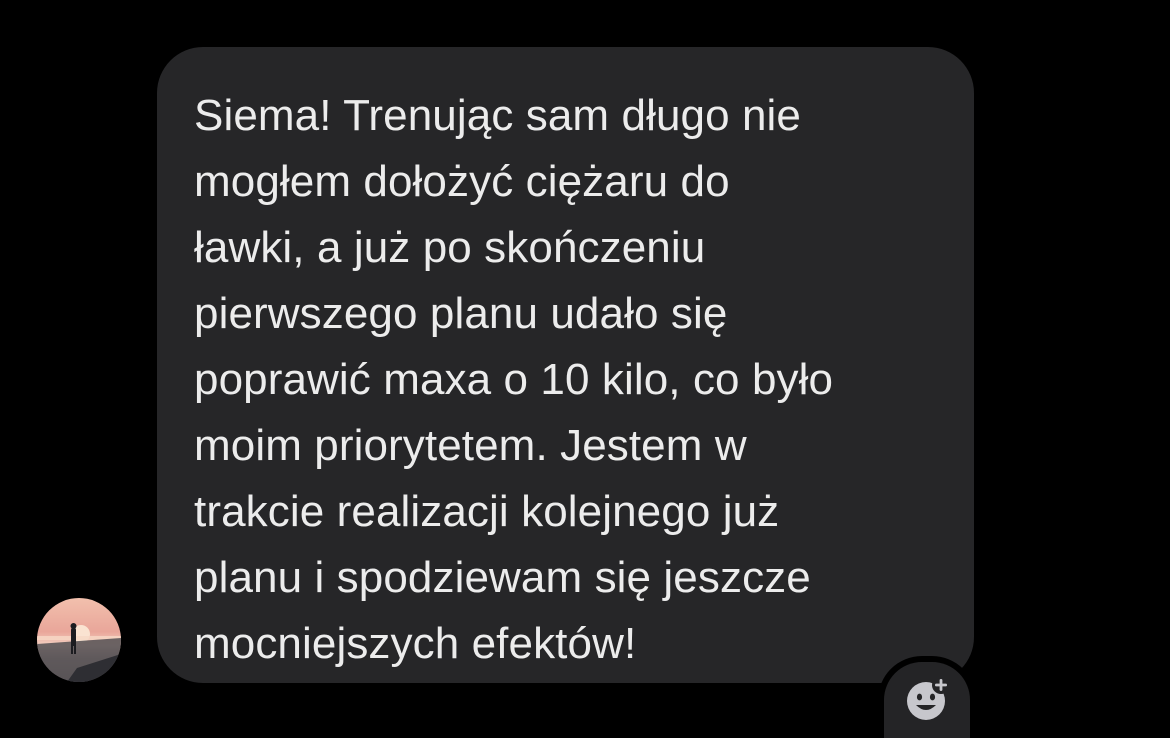 Image resolution: width=1170 pixels, height=738 pixels. I want to click on avatar-photo-icon, so click(79, 652).